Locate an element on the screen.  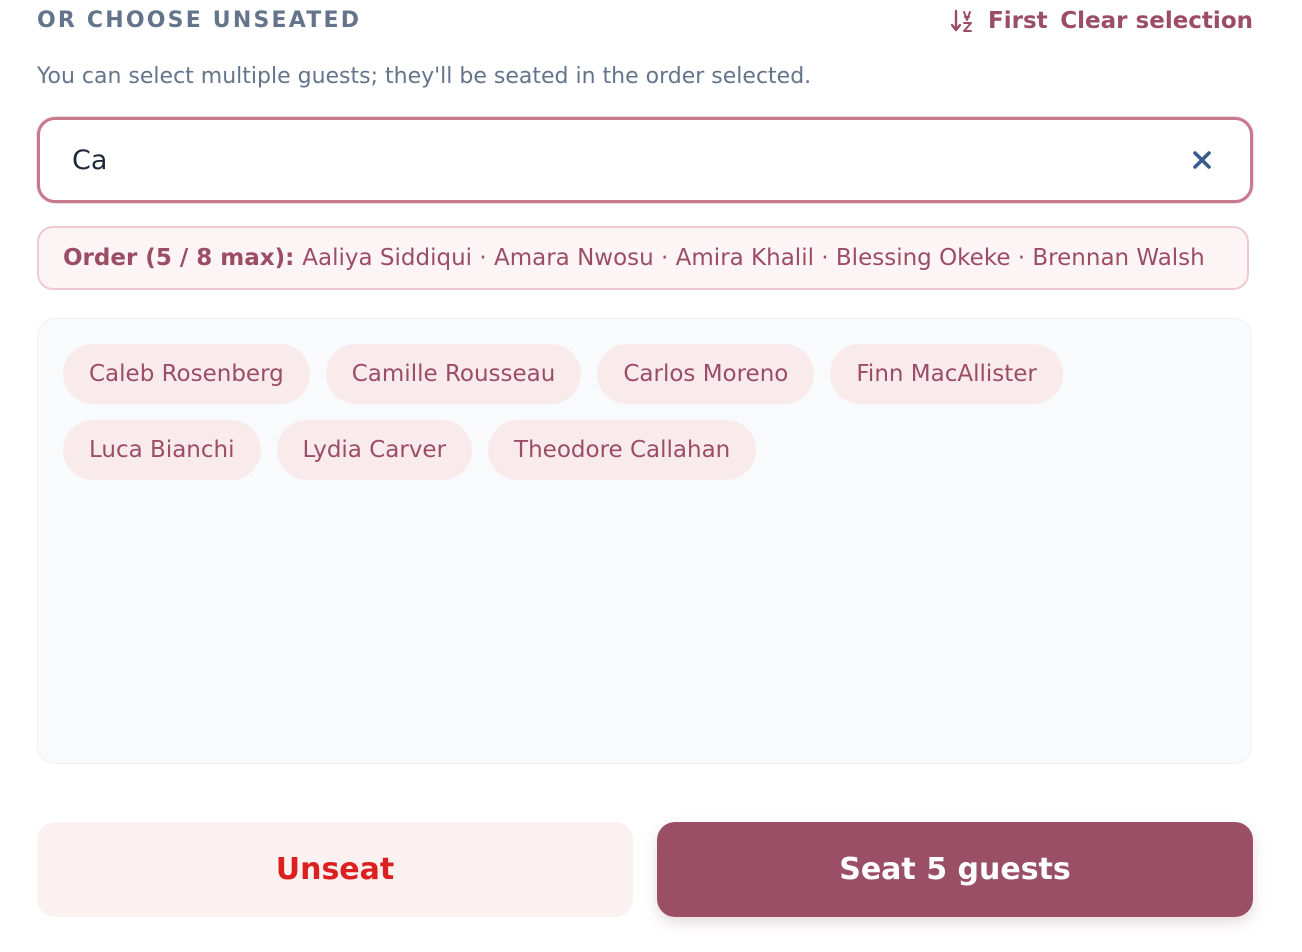
guest-chip: Luca Bianchi is located at coordinates (162, 450).